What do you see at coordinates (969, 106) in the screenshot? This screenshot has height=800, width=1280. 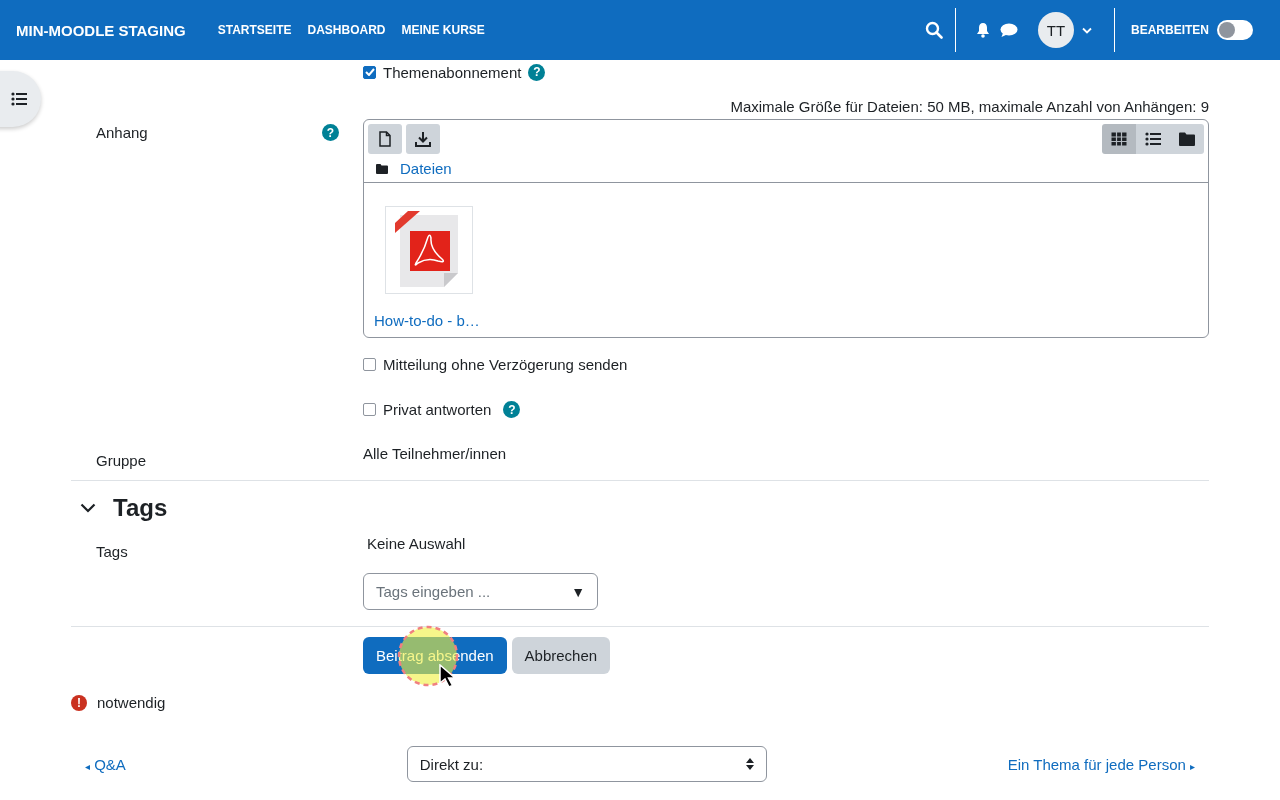 I see `file-limits-text: Maximale Größe für Dateien: 50 MB, maximale Anzahl von Anhängen: 9` at bounding box center [969, 106].